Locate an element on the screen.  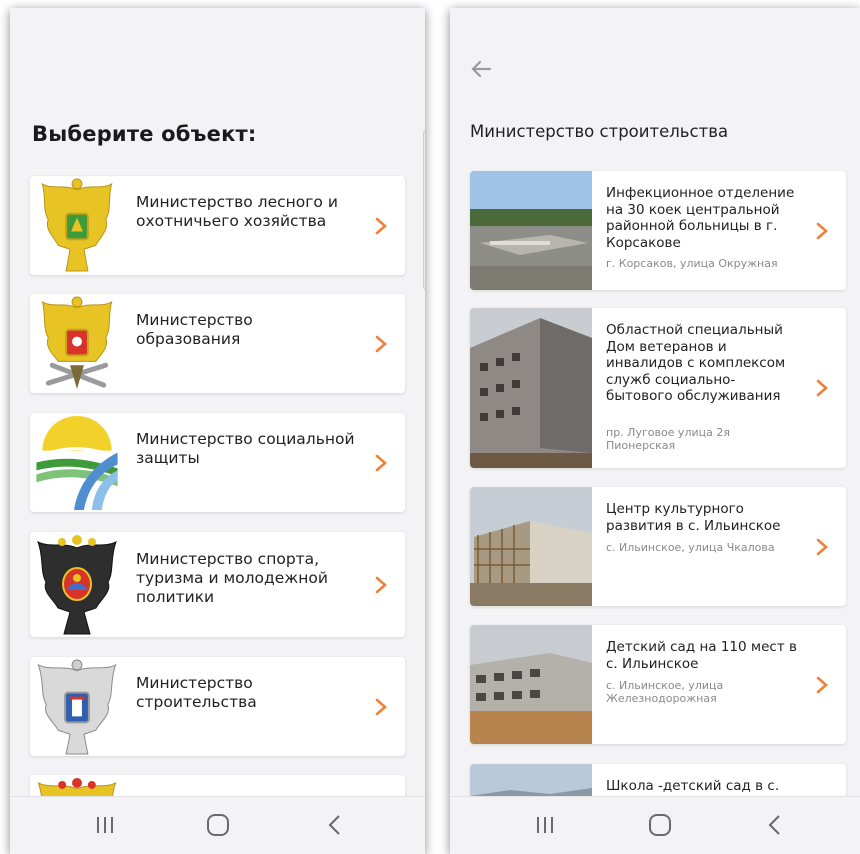
object-name: Детский сад на 110 мест в с. Ильинское is located at coordinates (701, 655).